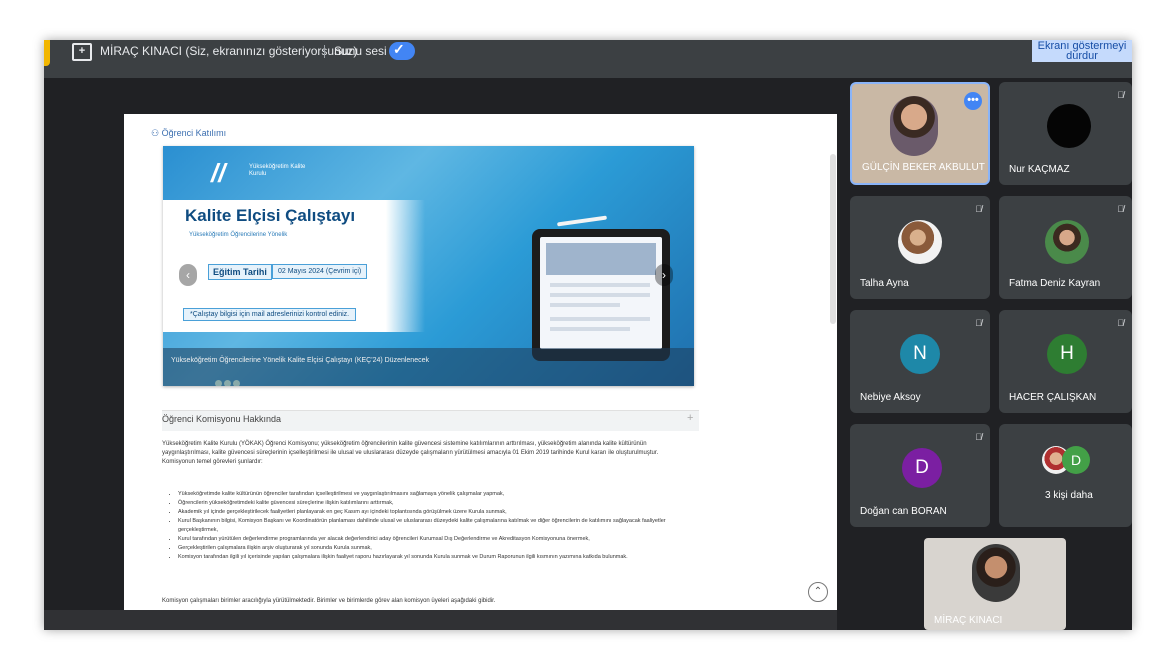 The height and width of the screenshot is (664, 1165). Describe the element at coordinates (440, 620) in the screenshot. I see `bottom-strip` at that location.